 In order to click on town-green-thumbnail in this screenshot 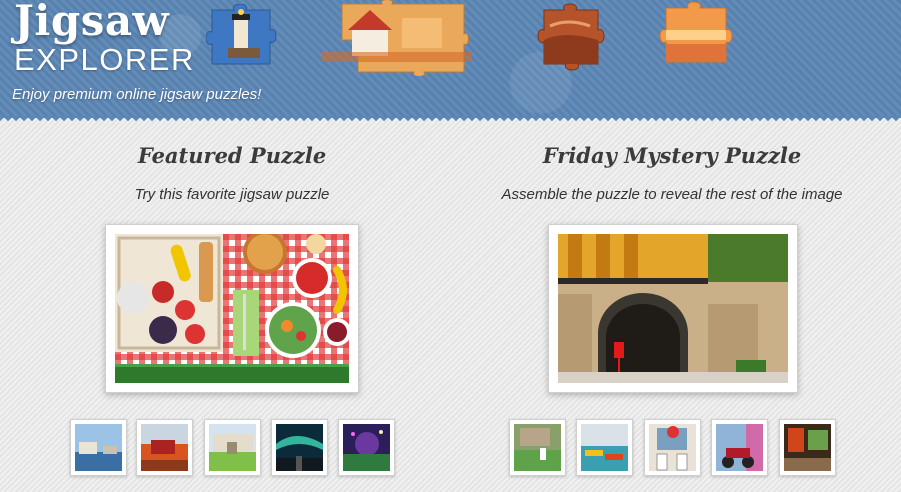, I will do `click(232, 447)`.